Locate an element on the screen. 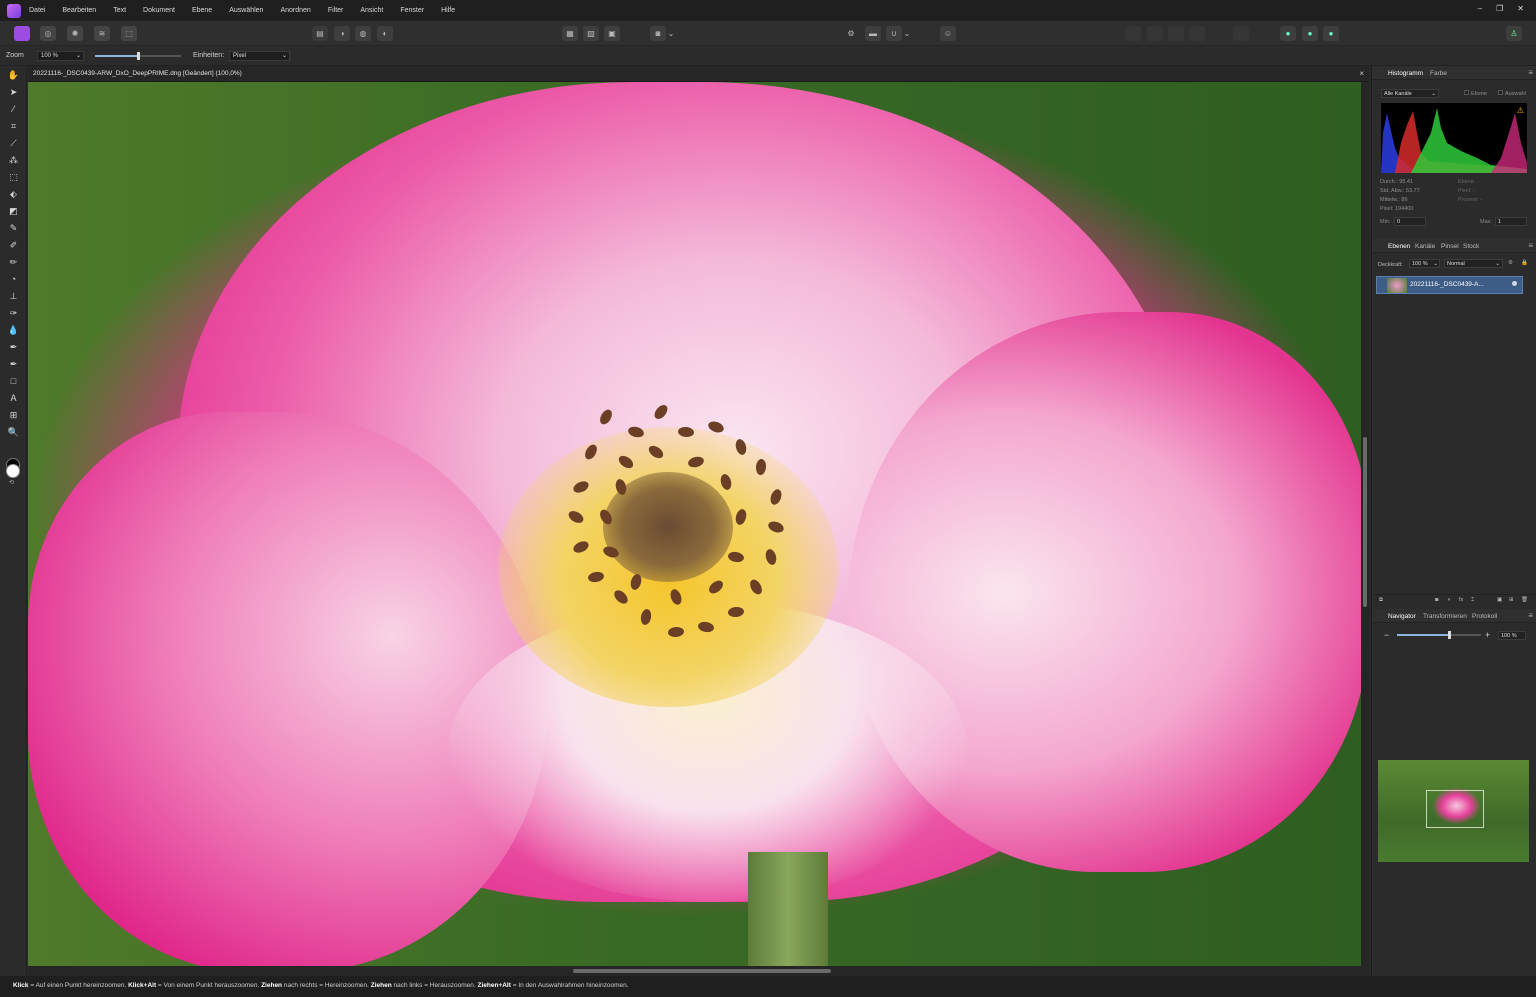  crop-tool-icon: ⌗ is located at coordinates (13, 126).